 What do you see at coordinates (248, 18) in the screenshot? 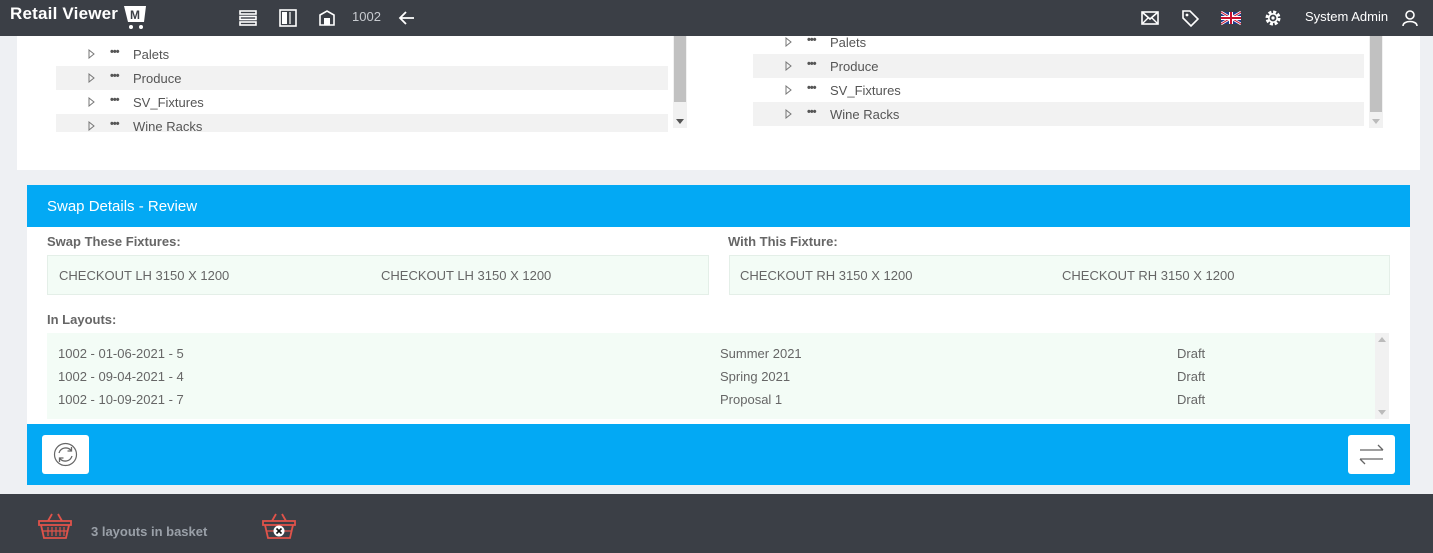
I see `list-icon` at bounding box center [248, 18].